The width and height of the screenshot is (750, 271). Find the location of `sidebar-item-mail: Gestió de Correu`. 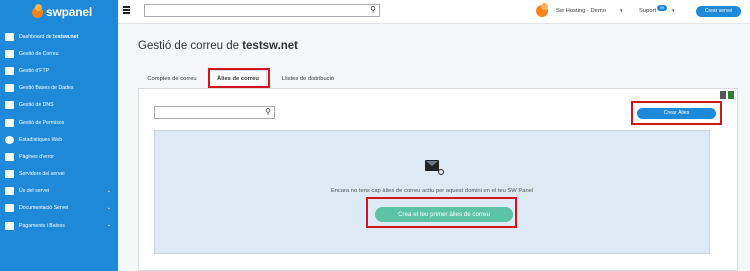

sidebar-item-mail: Gestió de Correu is located at coordinates (59, 53).